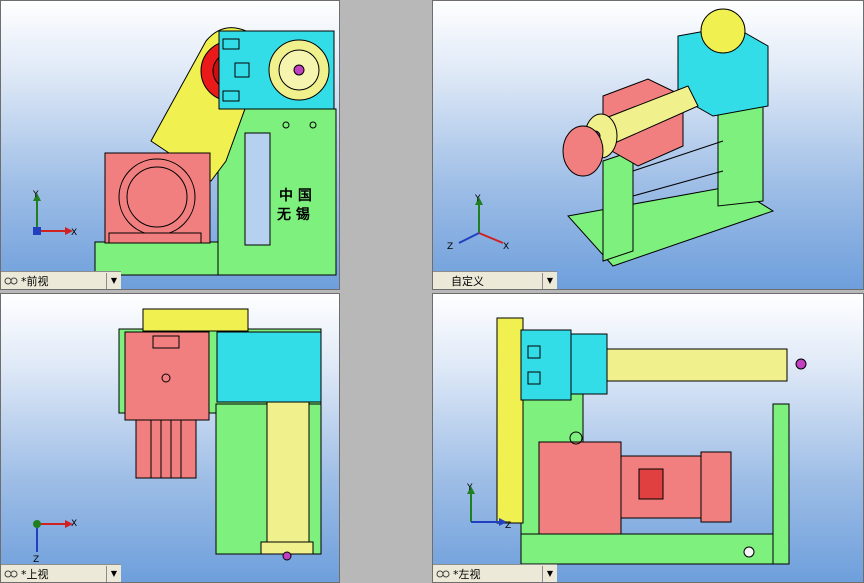 The height and width of the screenshot is (583, 864). What do you see at coordinates (61, 573) in the screenshot?
I see `view-selector-top: *上视 ▼` at bounding box center [61, 573].